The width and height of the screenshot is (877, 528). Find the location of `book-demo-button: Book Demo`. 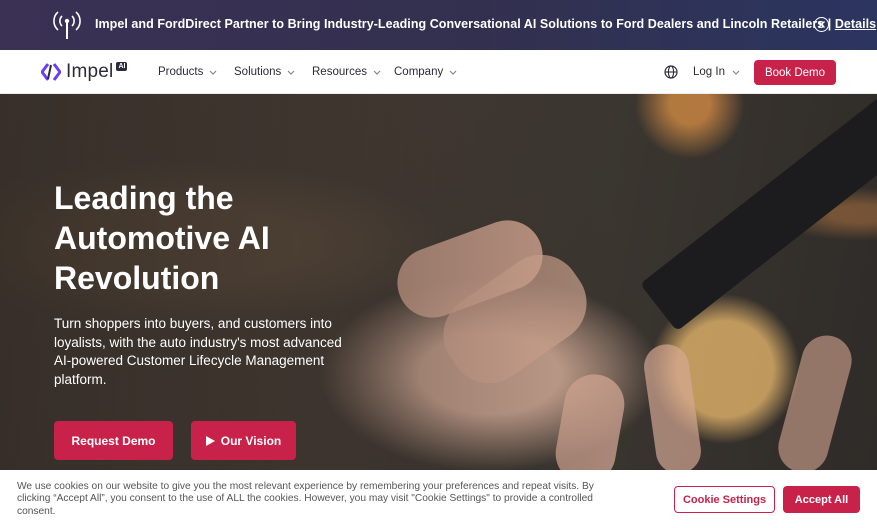

book-demo-button: Book Demo is located at coordinates (795, 72).